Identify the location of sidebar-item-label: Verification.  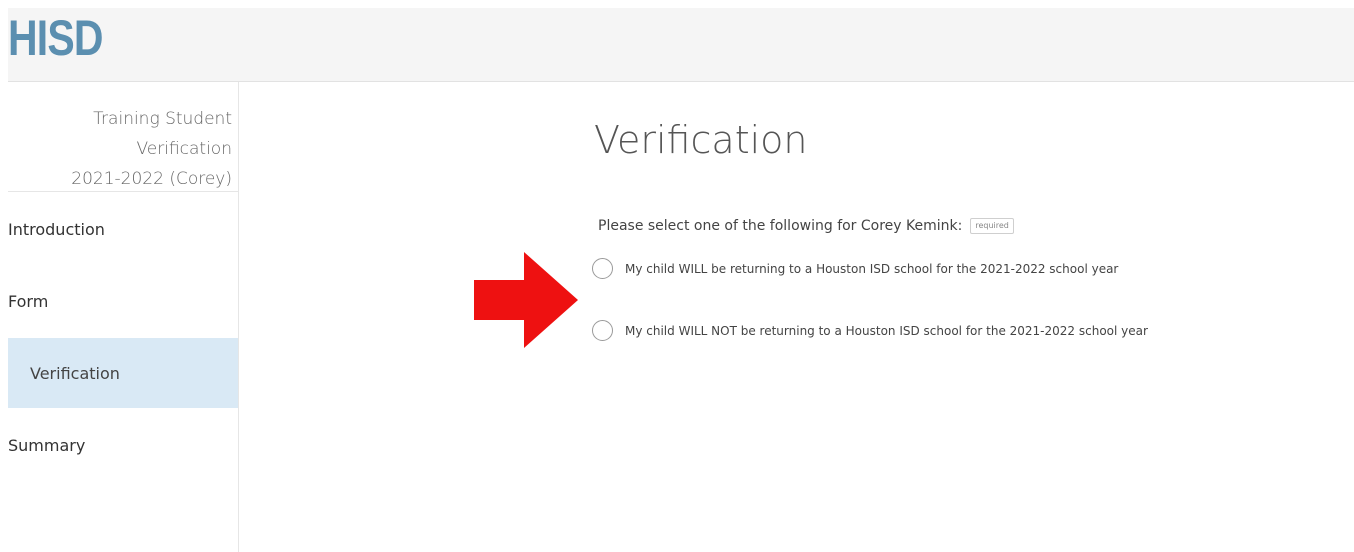
(75, 373).